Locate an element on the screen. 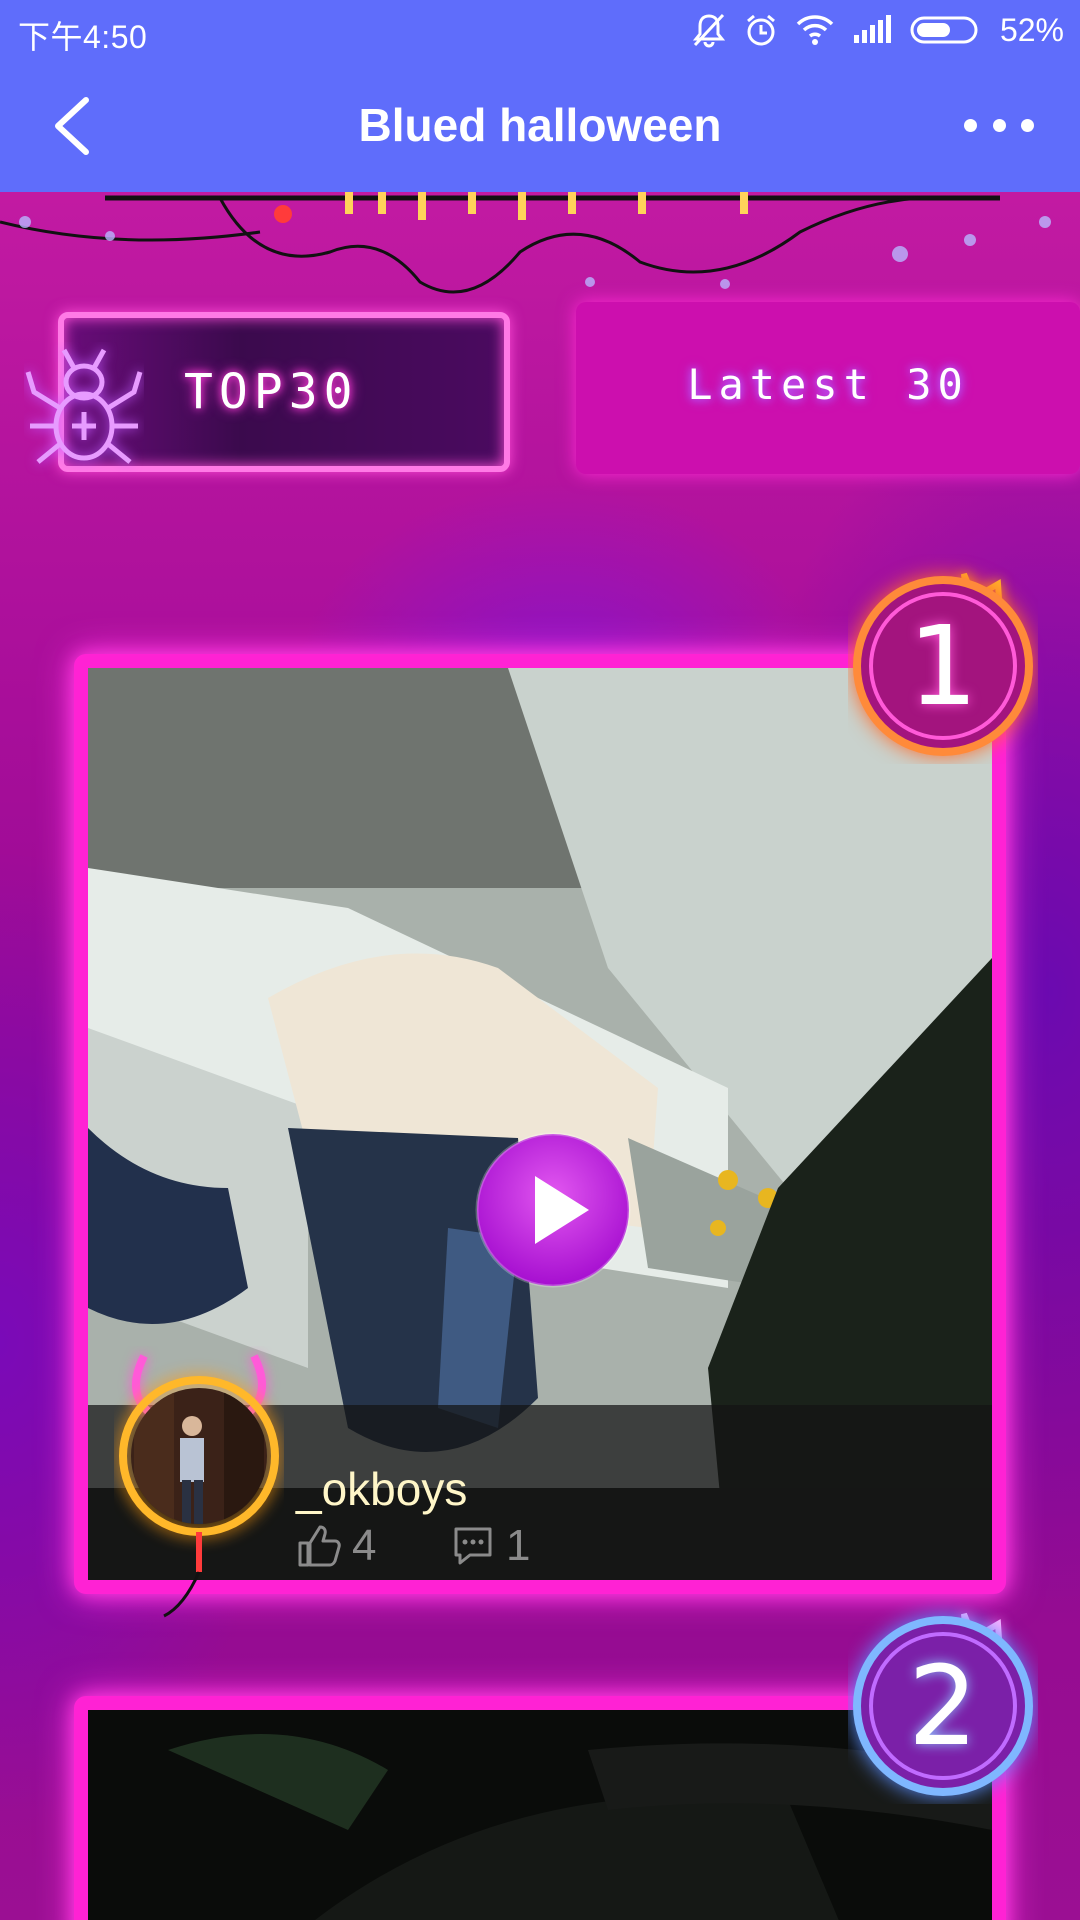  like-stat: 4 is located at coordinates (336, 1546).